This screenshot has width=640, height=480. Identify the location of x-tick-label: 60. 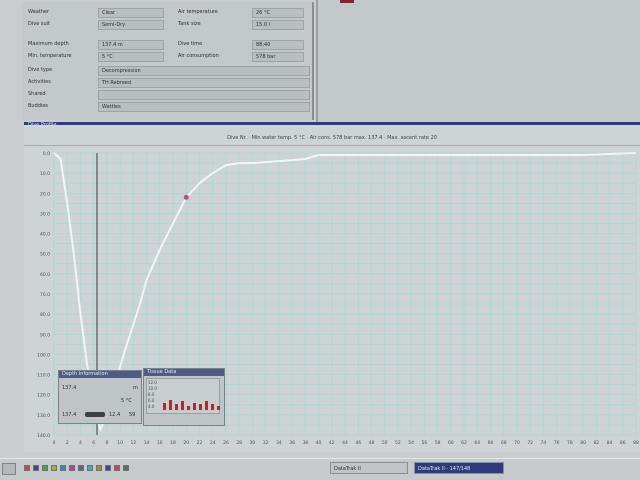
(451, 443).